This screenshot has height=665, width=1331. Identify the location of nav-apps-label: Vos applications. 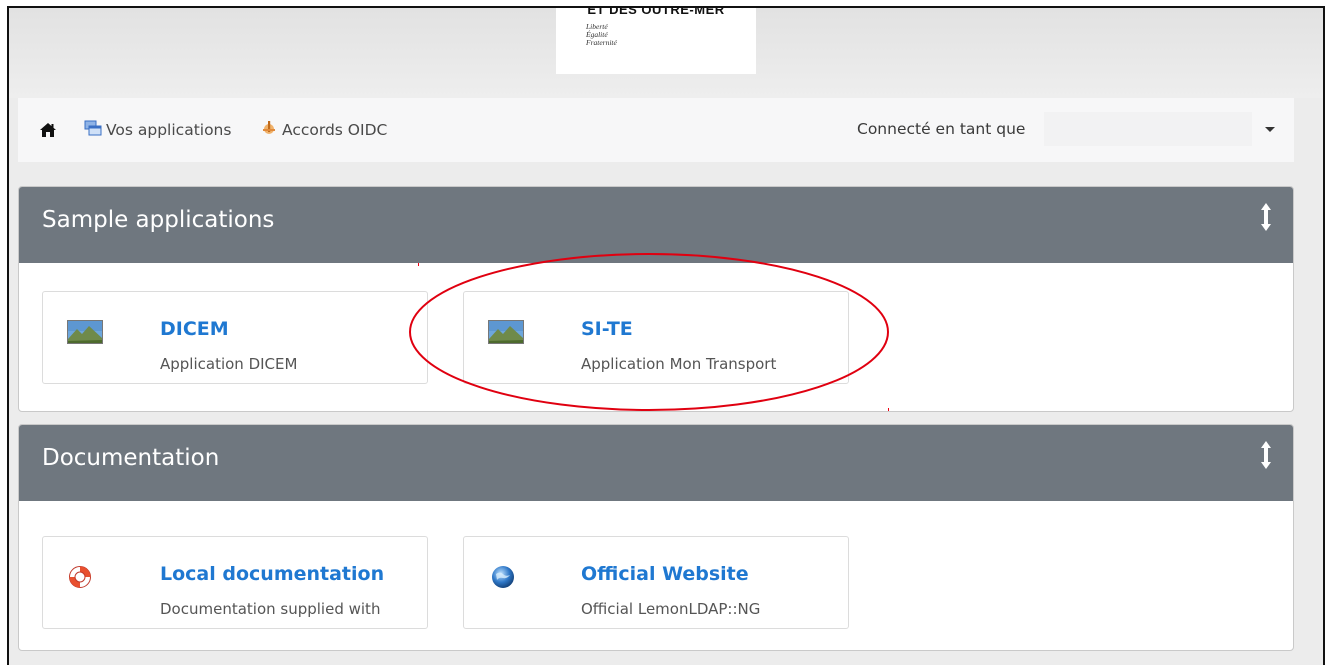
(169, 130).